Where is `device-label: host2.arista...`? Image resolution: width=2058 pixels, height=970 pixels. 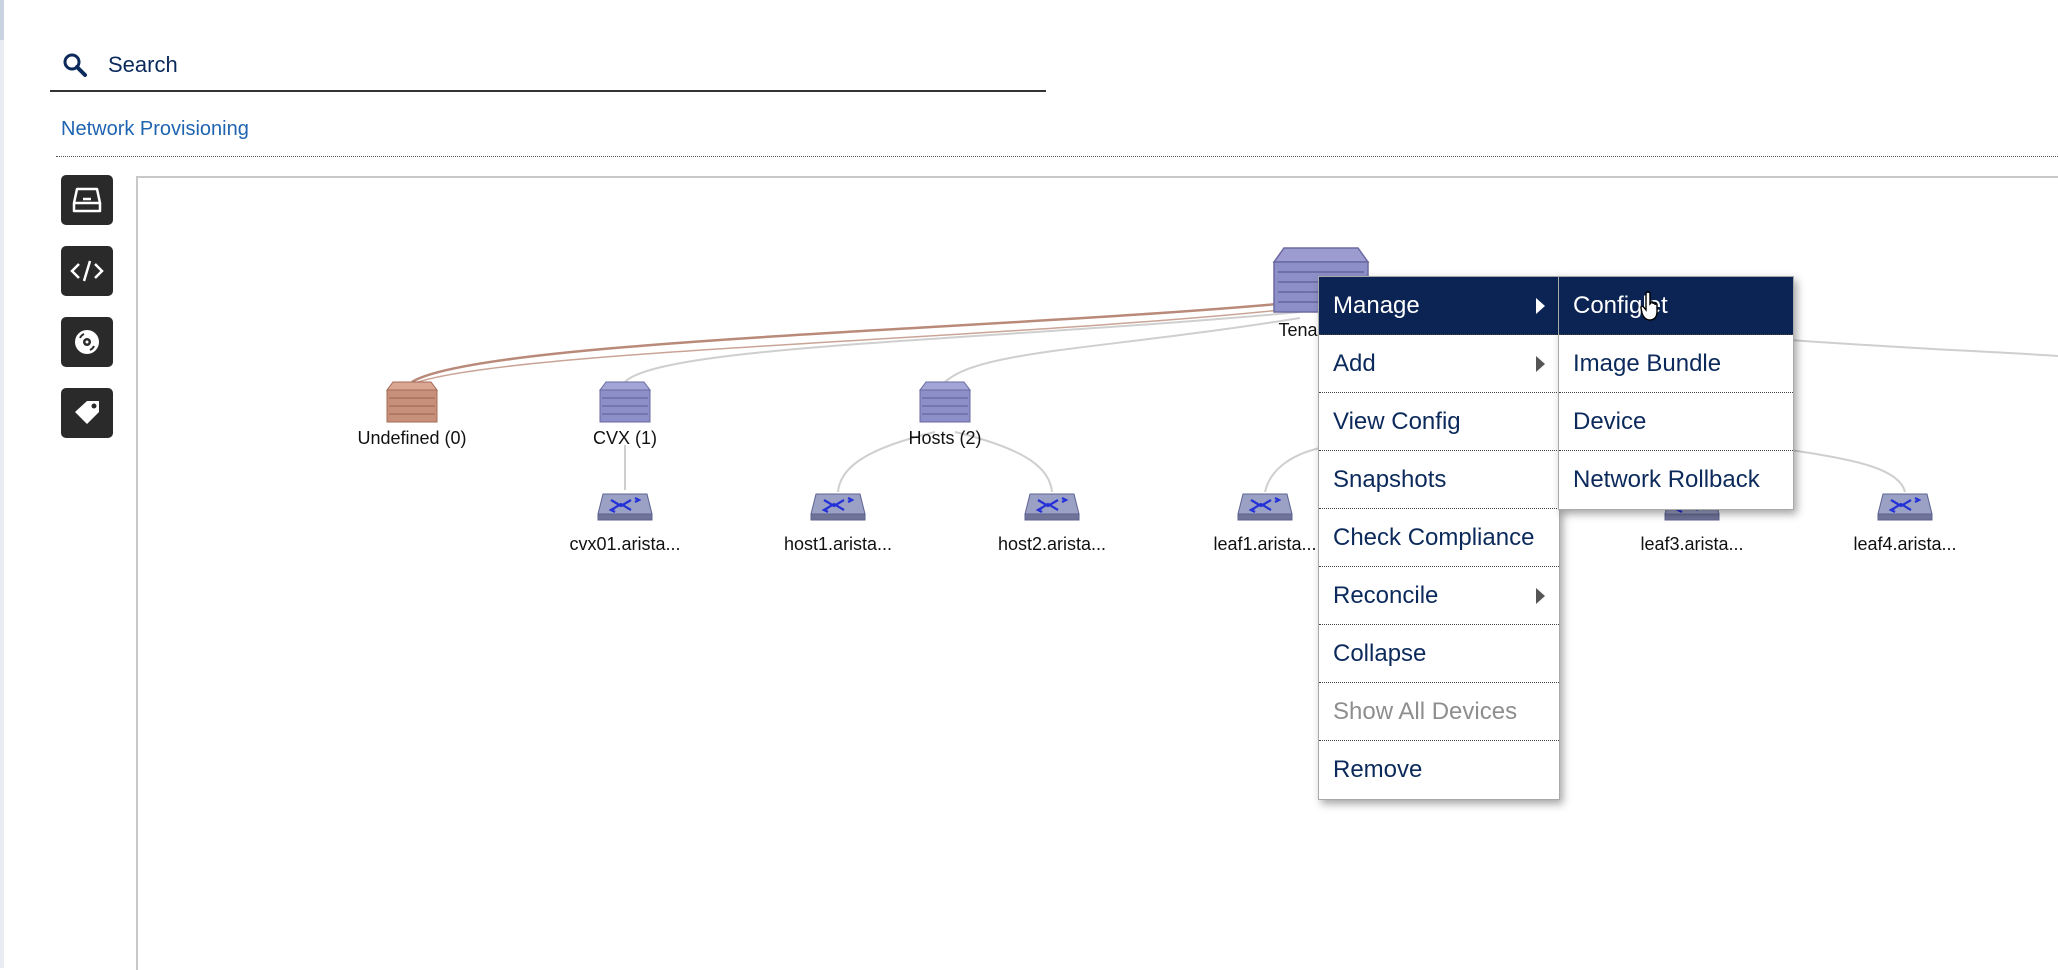 device-label: host2.arista... is located at coordinates (1052, 544).